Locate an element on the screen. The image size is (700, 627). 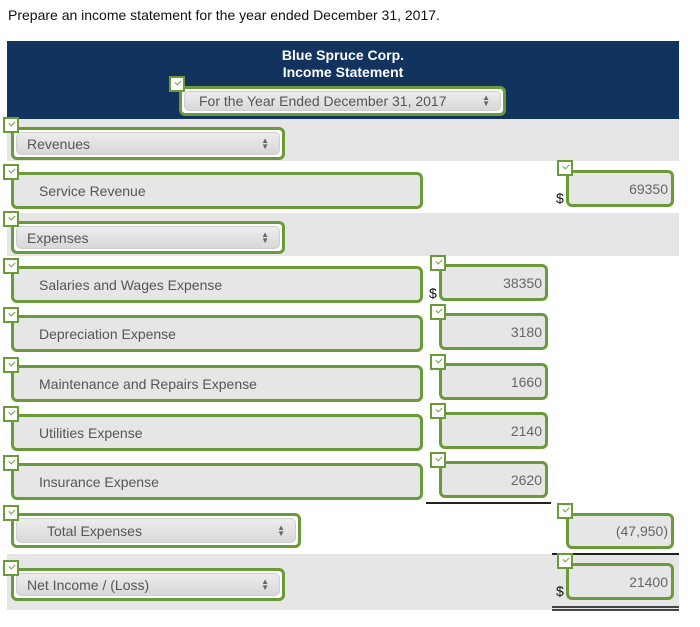
expenses-select-value: Expenses is located at coordinates (58, 237).